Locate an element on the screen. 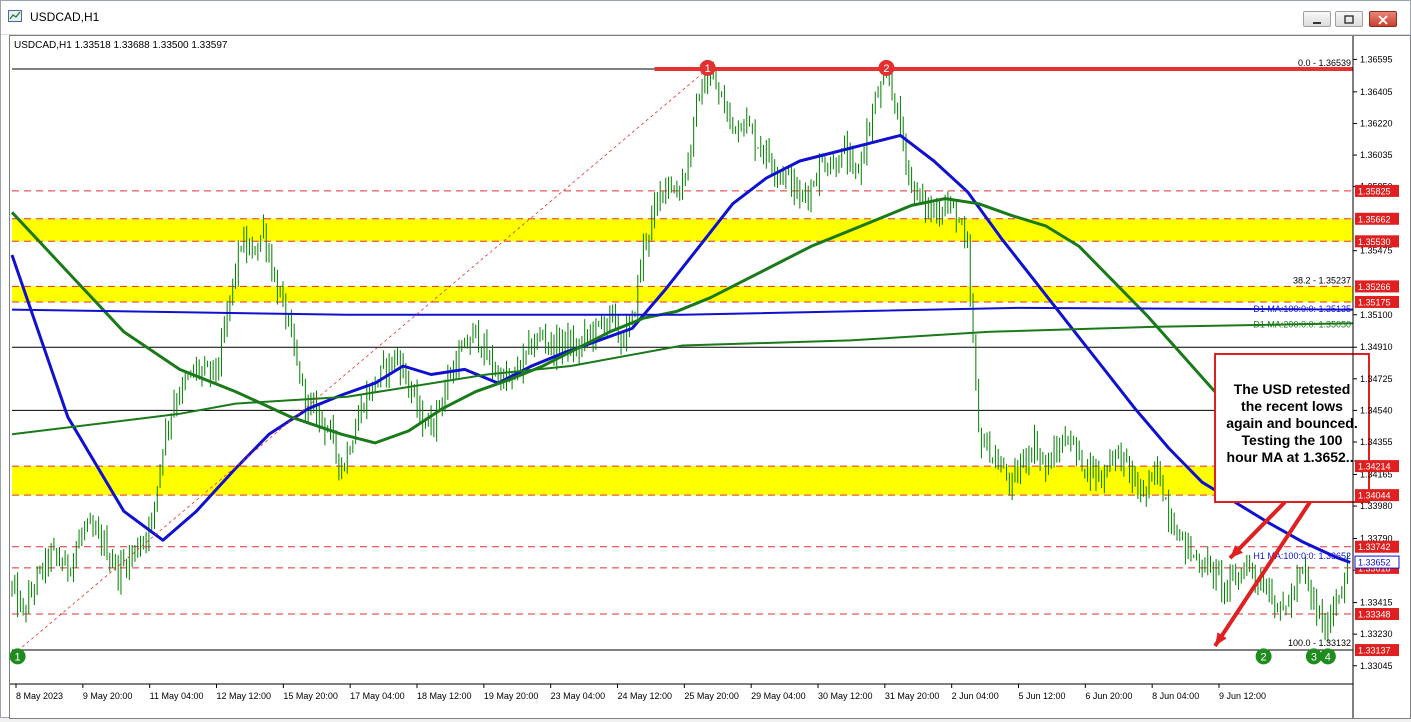 The height and width of the screenshot is (722, 1411). close-button is located at coordinates (1383, 19).